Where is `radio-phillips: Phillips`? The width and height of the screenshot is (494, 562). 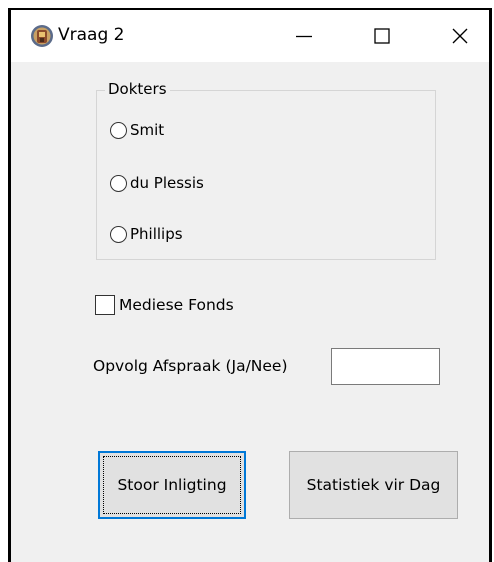
radio-phillips: Phillips is located at coordinates (146, 234).